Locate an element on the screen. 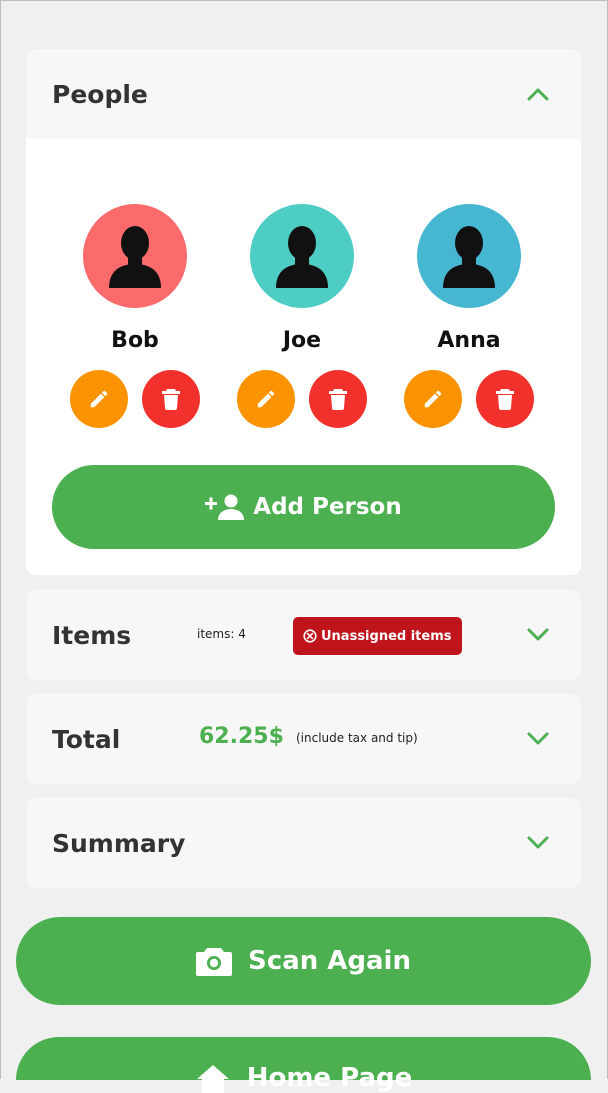 The height and width of the screenshot is (1093, 608). total-amount: 62.25$ is located at coordinates (241, 736).